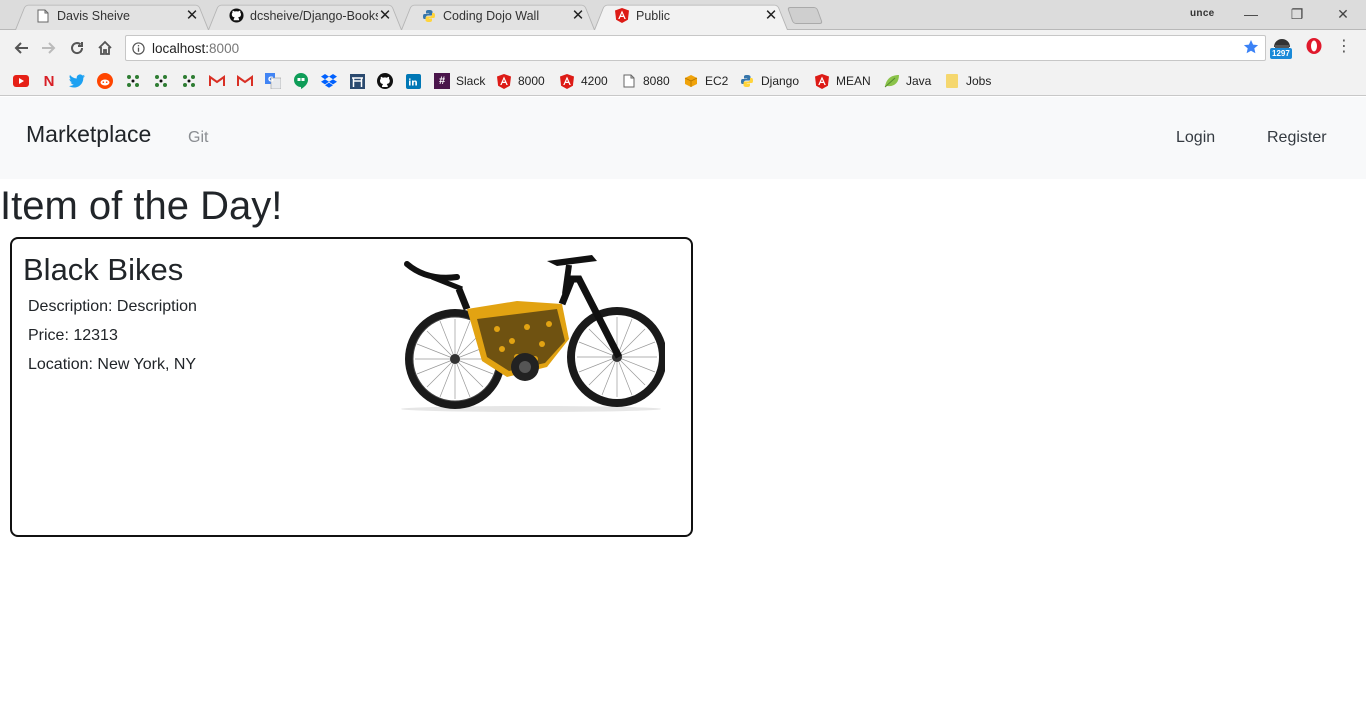 This screenshot has width=1366, height=728. Describe the element at coordinates (1297, 14) in the screenshot. I see `restore-icon: ❐` at that location.